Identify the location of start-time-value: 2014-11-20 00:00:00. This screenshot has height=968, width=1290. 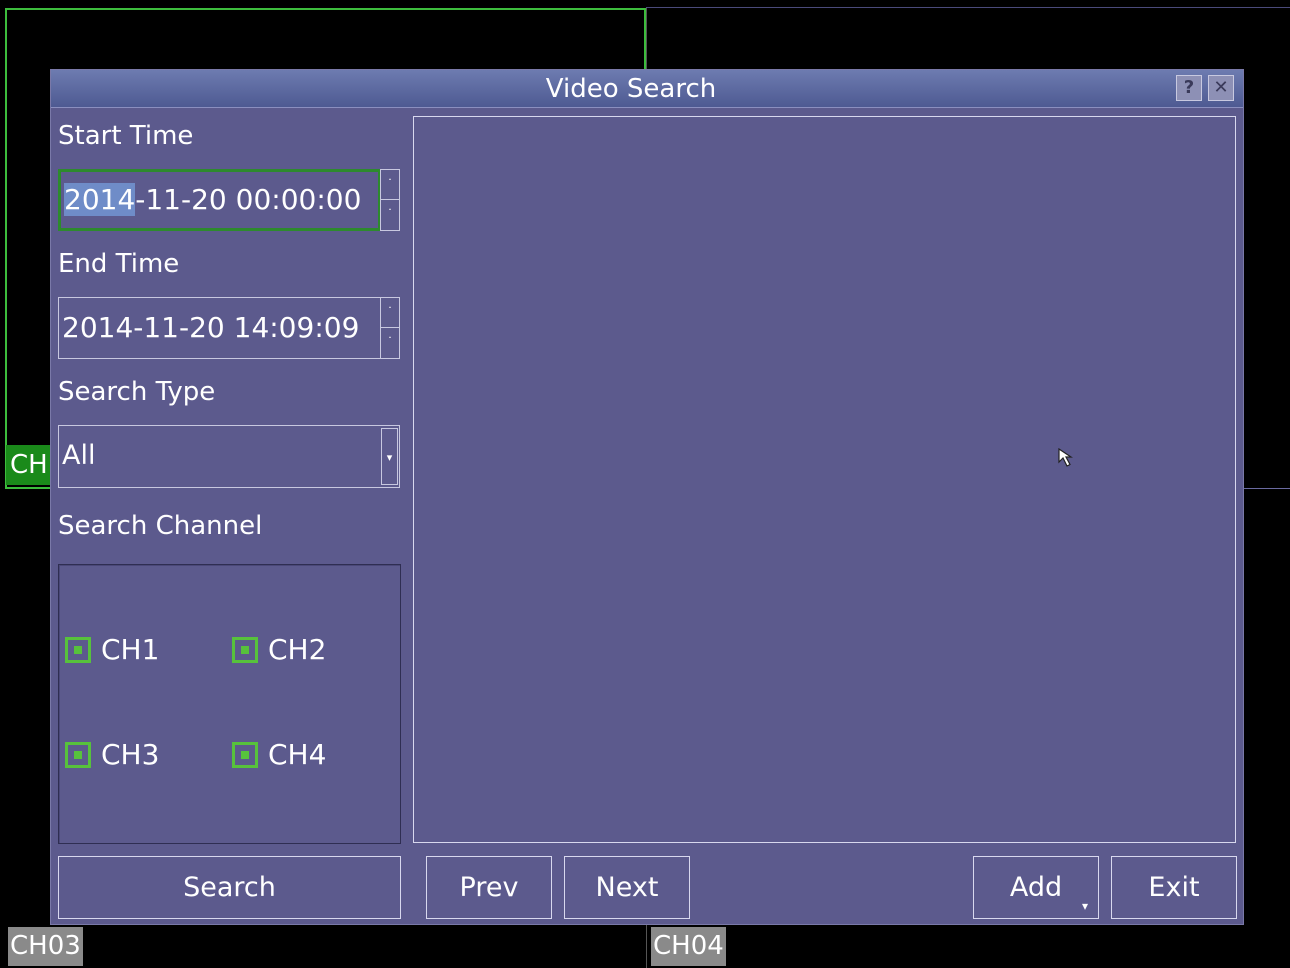
(211, 200).